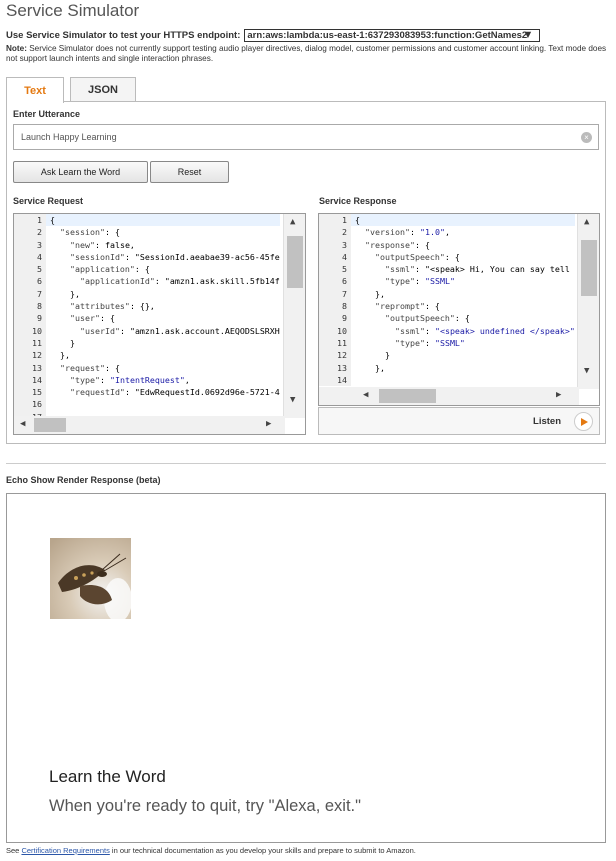  Describe the element at coordinates (147, 220) in the screenshot. I see `code-line: 1{` at that location.